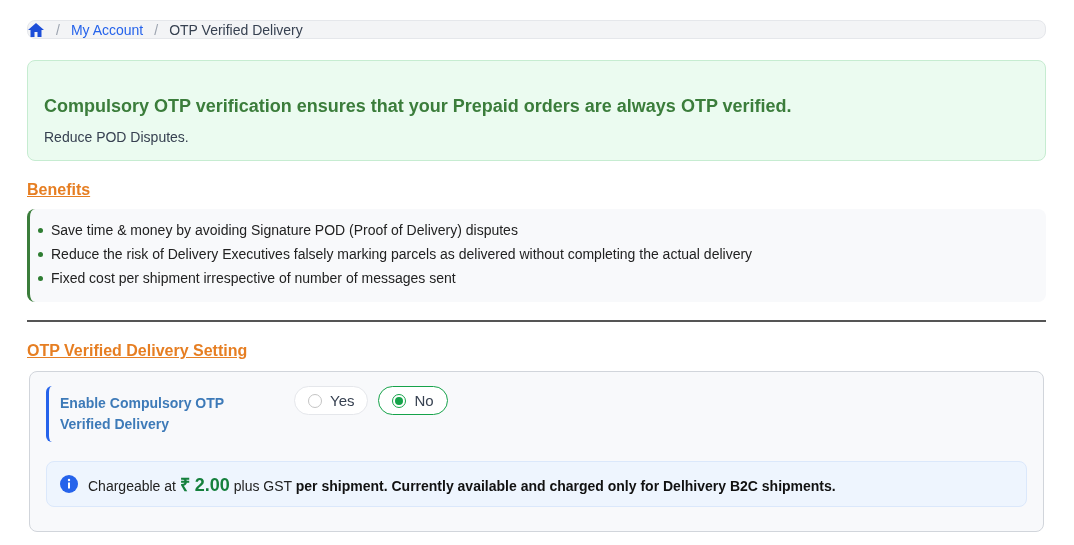 The width and height of the screenshot is (1074, 545). What do you see at coordinates (153, 414) in the screenshot?
I see `setting-label: Enable Compulsory OTP Verified Delivery` at bounding box center [153, 414].